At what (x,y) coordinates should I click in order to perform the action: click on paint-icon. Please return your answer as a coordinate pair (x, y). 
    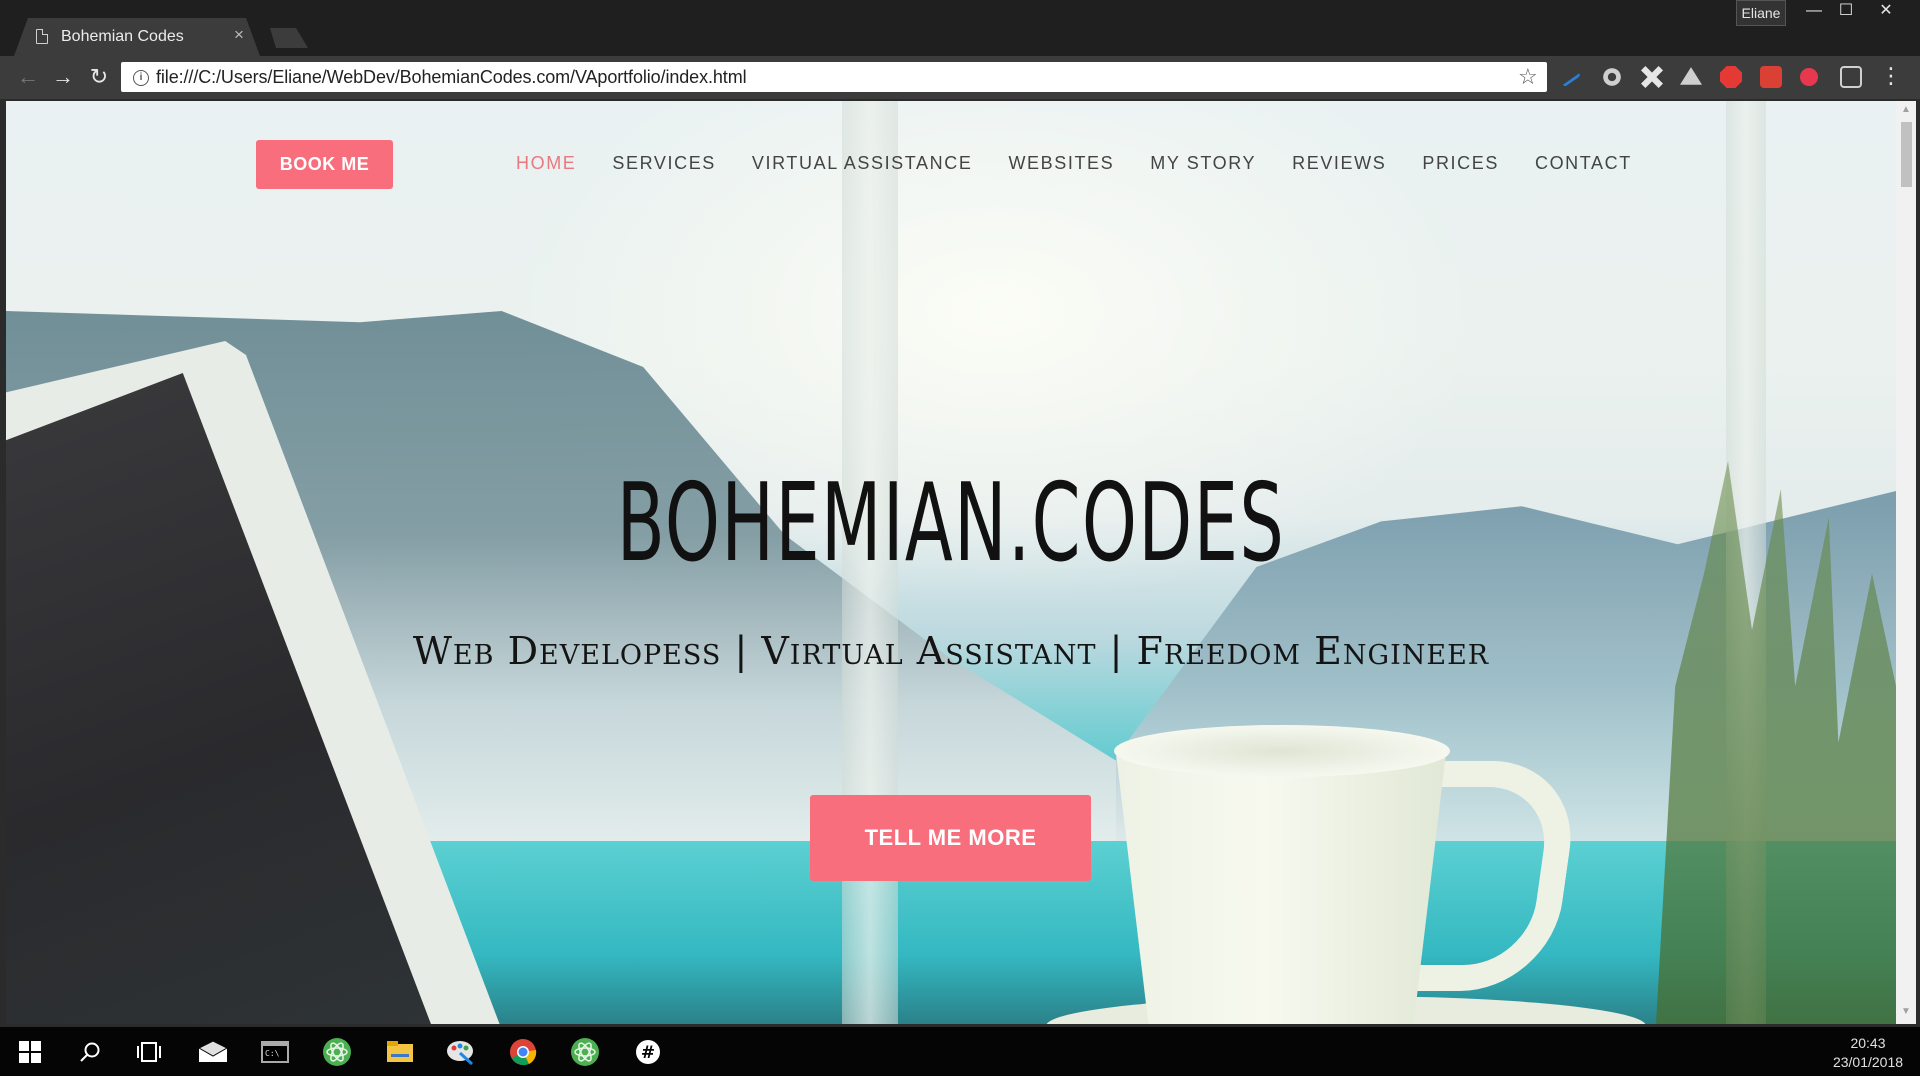
    Looking at the image, I should click on (461, 1052).